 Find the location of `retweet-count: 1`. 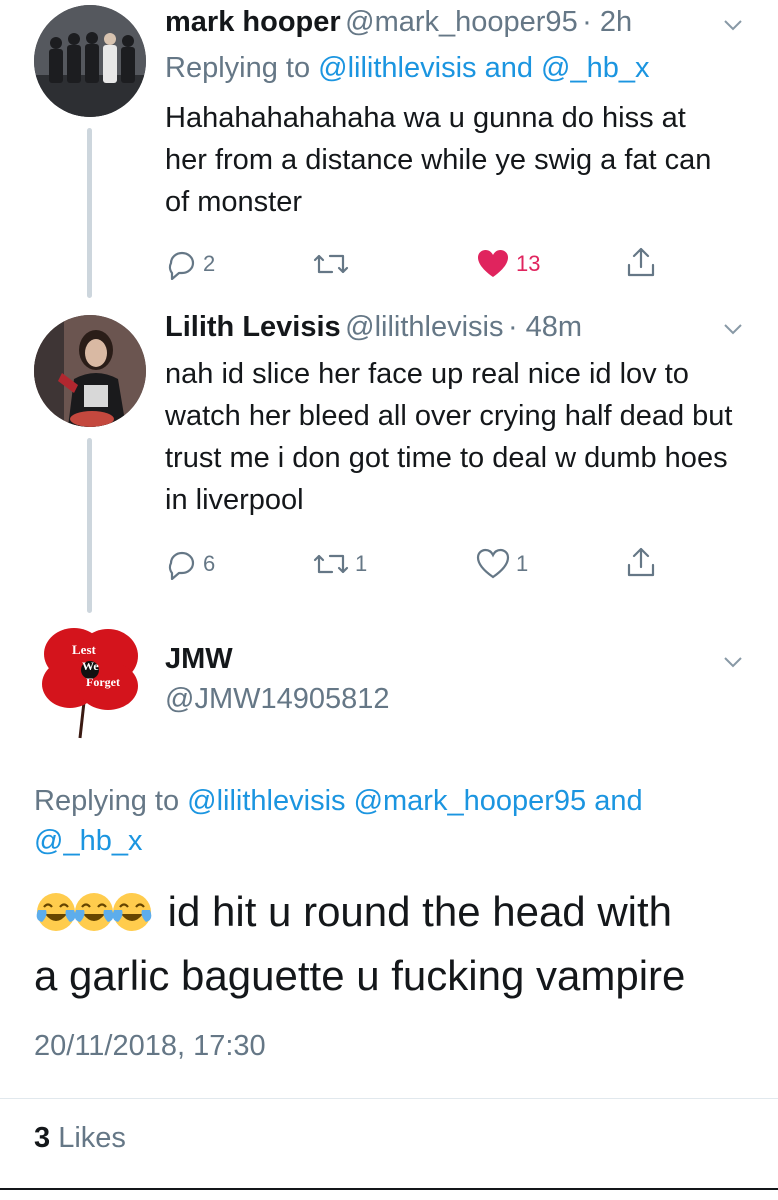

retweet-count: 1 is located at coordinates (361, 563).